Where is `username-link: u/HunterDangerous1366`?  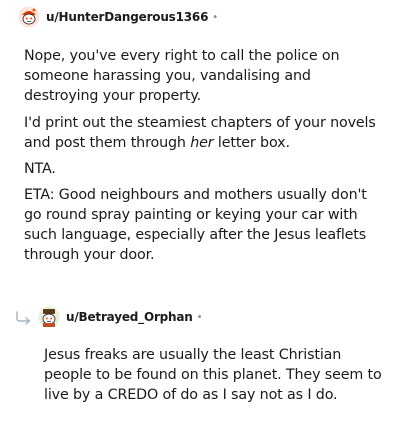
username-link: u/HunterDangerous1366 is located at coordinates (127, 17).